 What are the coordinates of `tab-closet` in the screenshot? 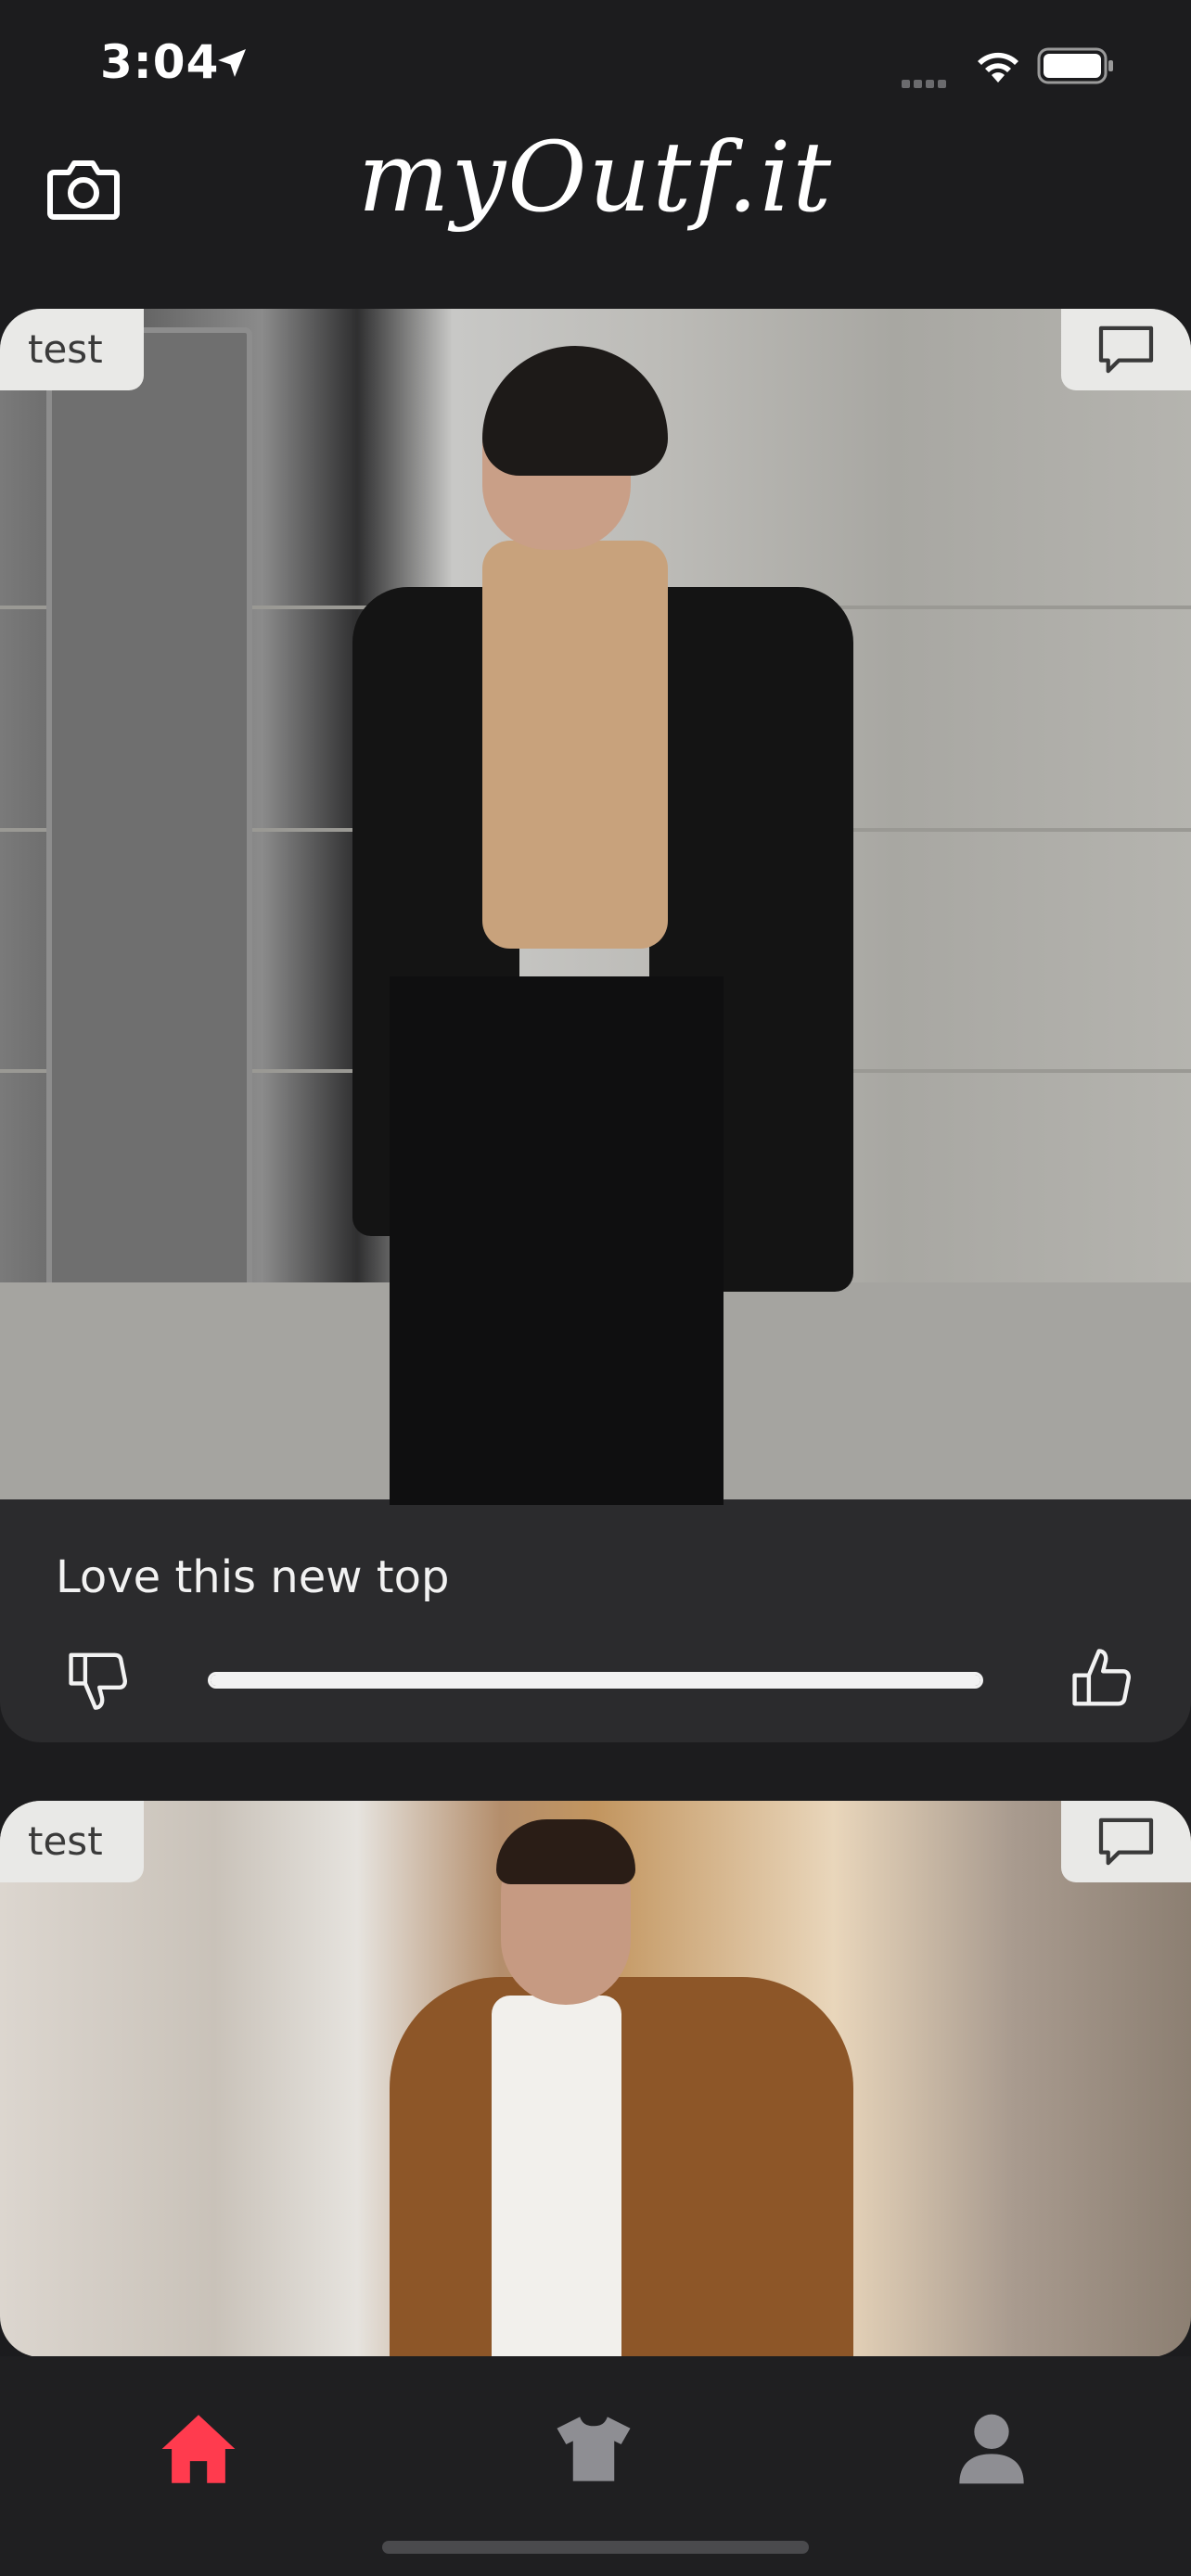 It's located at (593, 2449).